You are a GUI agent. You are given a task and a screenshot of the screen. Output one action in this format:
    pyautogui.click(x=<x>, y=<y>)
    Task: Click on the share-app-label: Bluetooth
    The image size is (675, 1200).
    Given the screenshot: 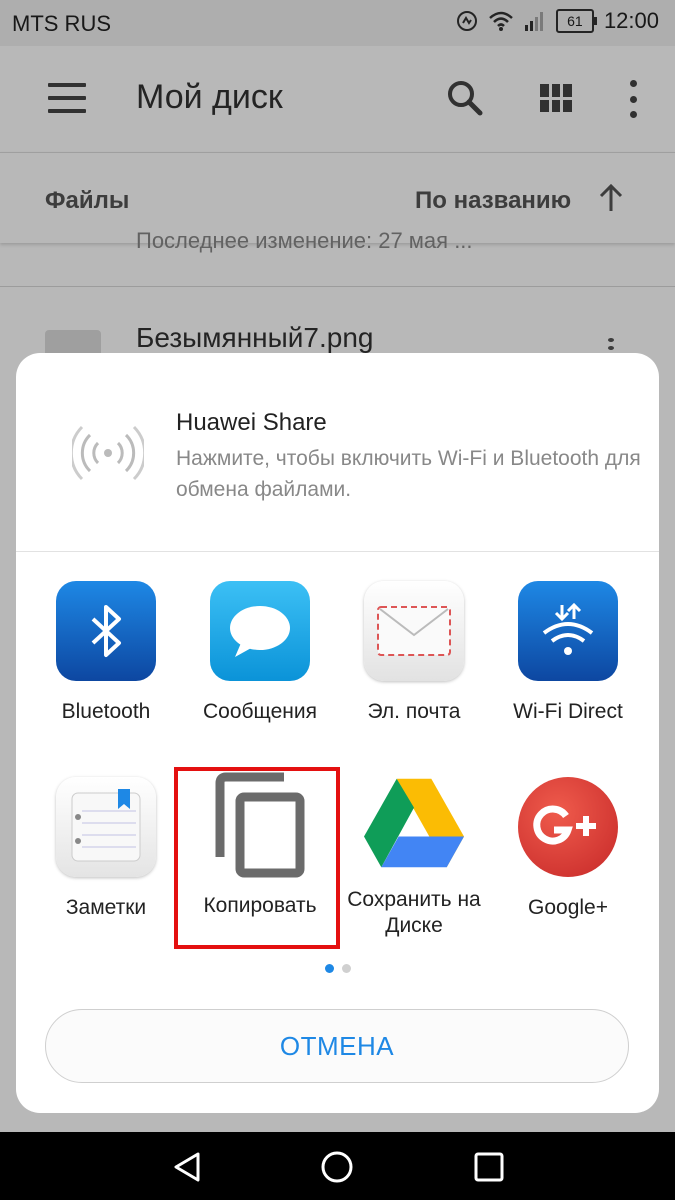 What is the action you would take?
    pyautogui.click(x=106, y=711)
    